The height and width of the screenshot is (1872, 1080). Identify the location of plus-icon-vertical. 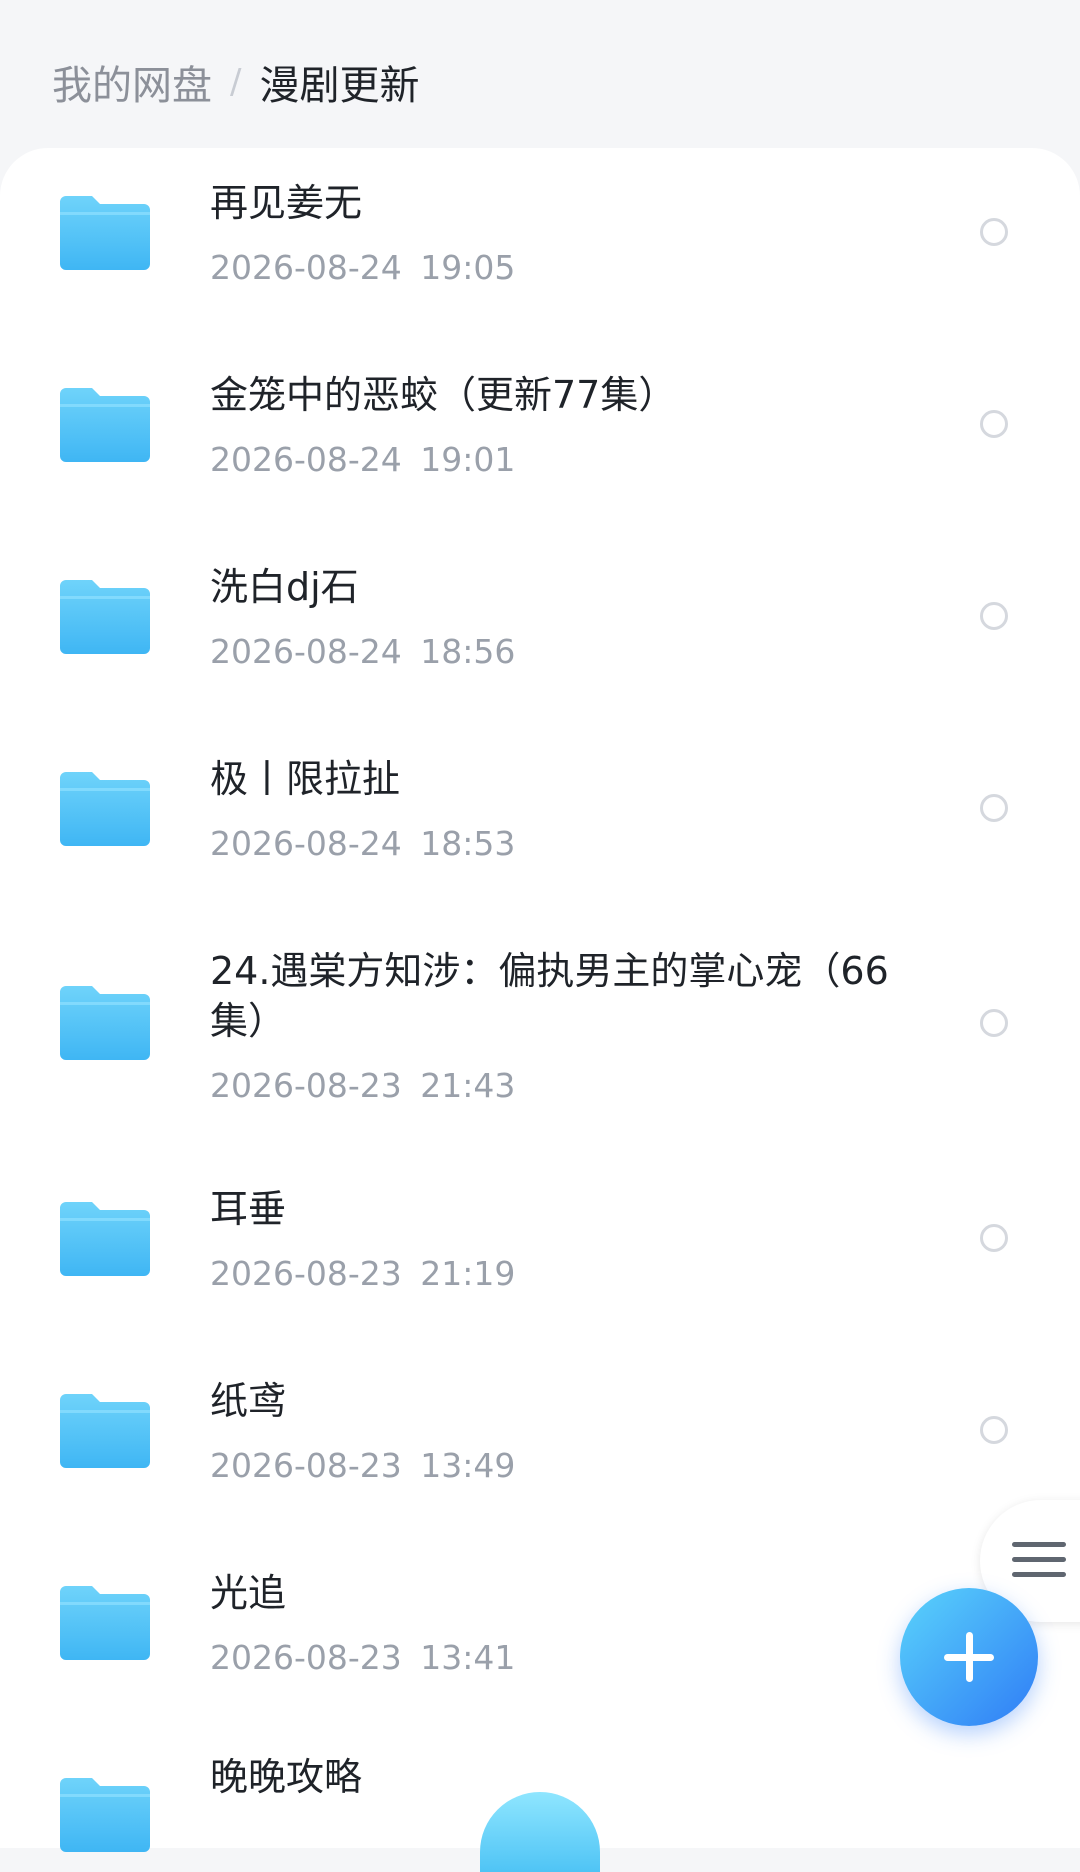
(969, 1657).